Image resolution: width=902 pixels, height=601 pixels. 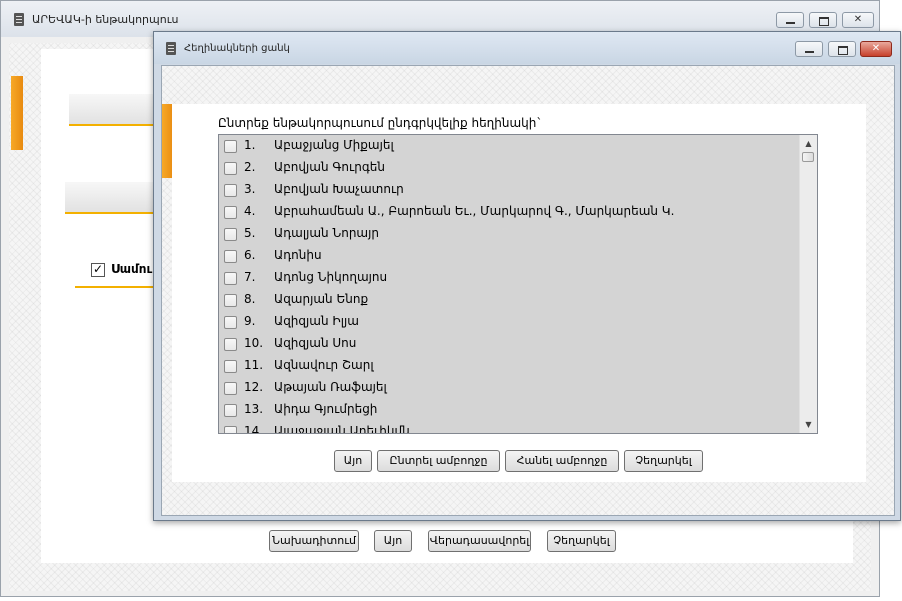 I want to click on list-item-number: 1., so click(x=250, y=145).